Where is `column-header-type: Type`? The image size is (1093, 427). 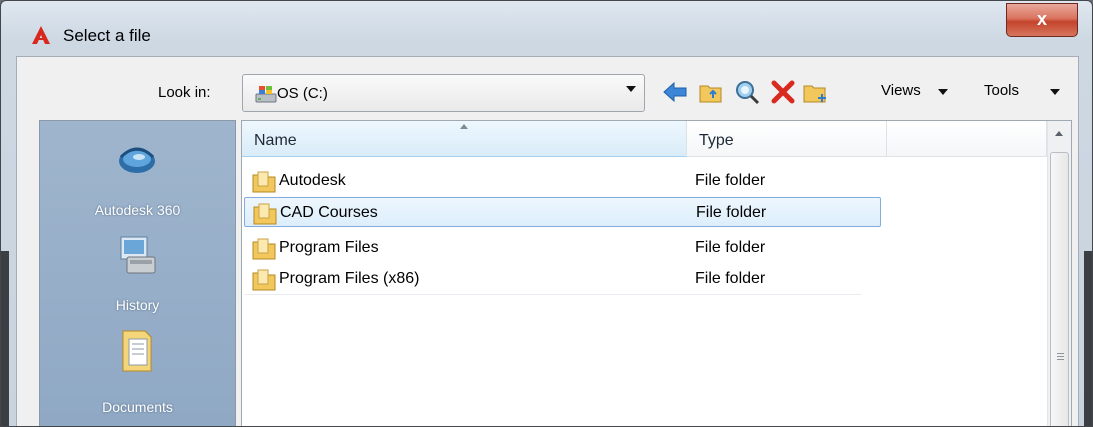
column-header-type: Type is located at coordinates (787, 139).